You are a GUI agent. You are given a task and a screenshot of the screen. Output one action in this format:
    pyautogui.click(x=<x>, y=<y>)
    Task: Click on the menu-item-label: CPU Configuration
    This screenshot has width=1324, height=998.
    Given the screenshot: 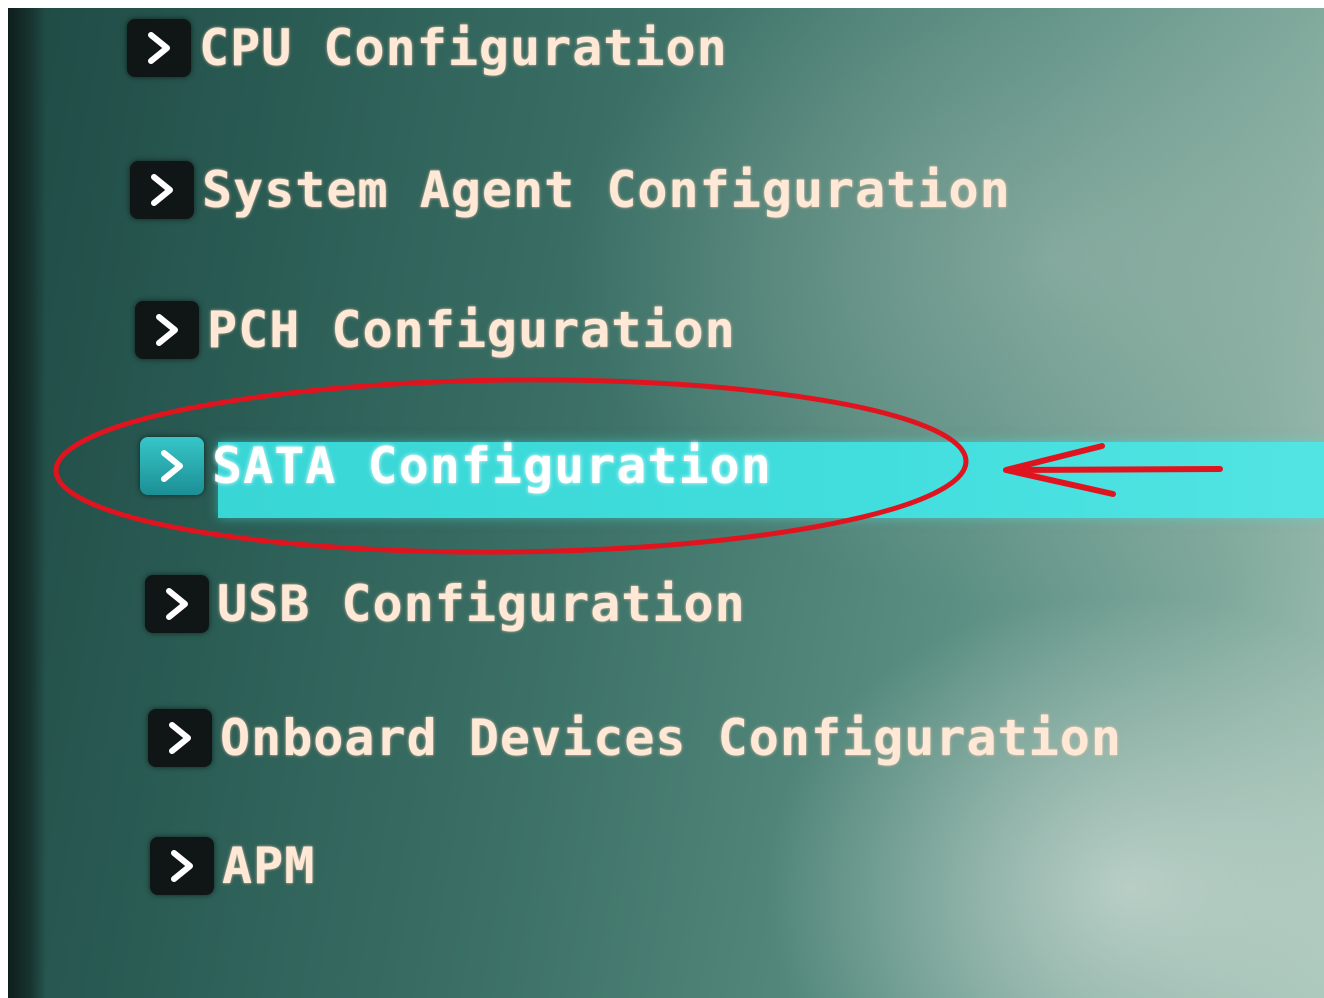 What is the action you would take?
    pyautogui.click(x=463, y=48)
    